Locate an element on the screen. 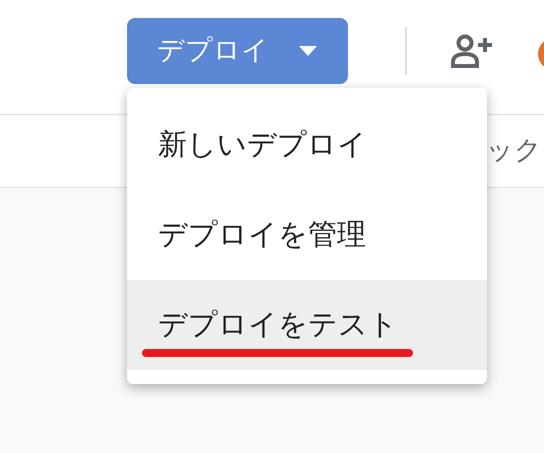  deploy-button: デプロイ is located at coordinates (237, 51).